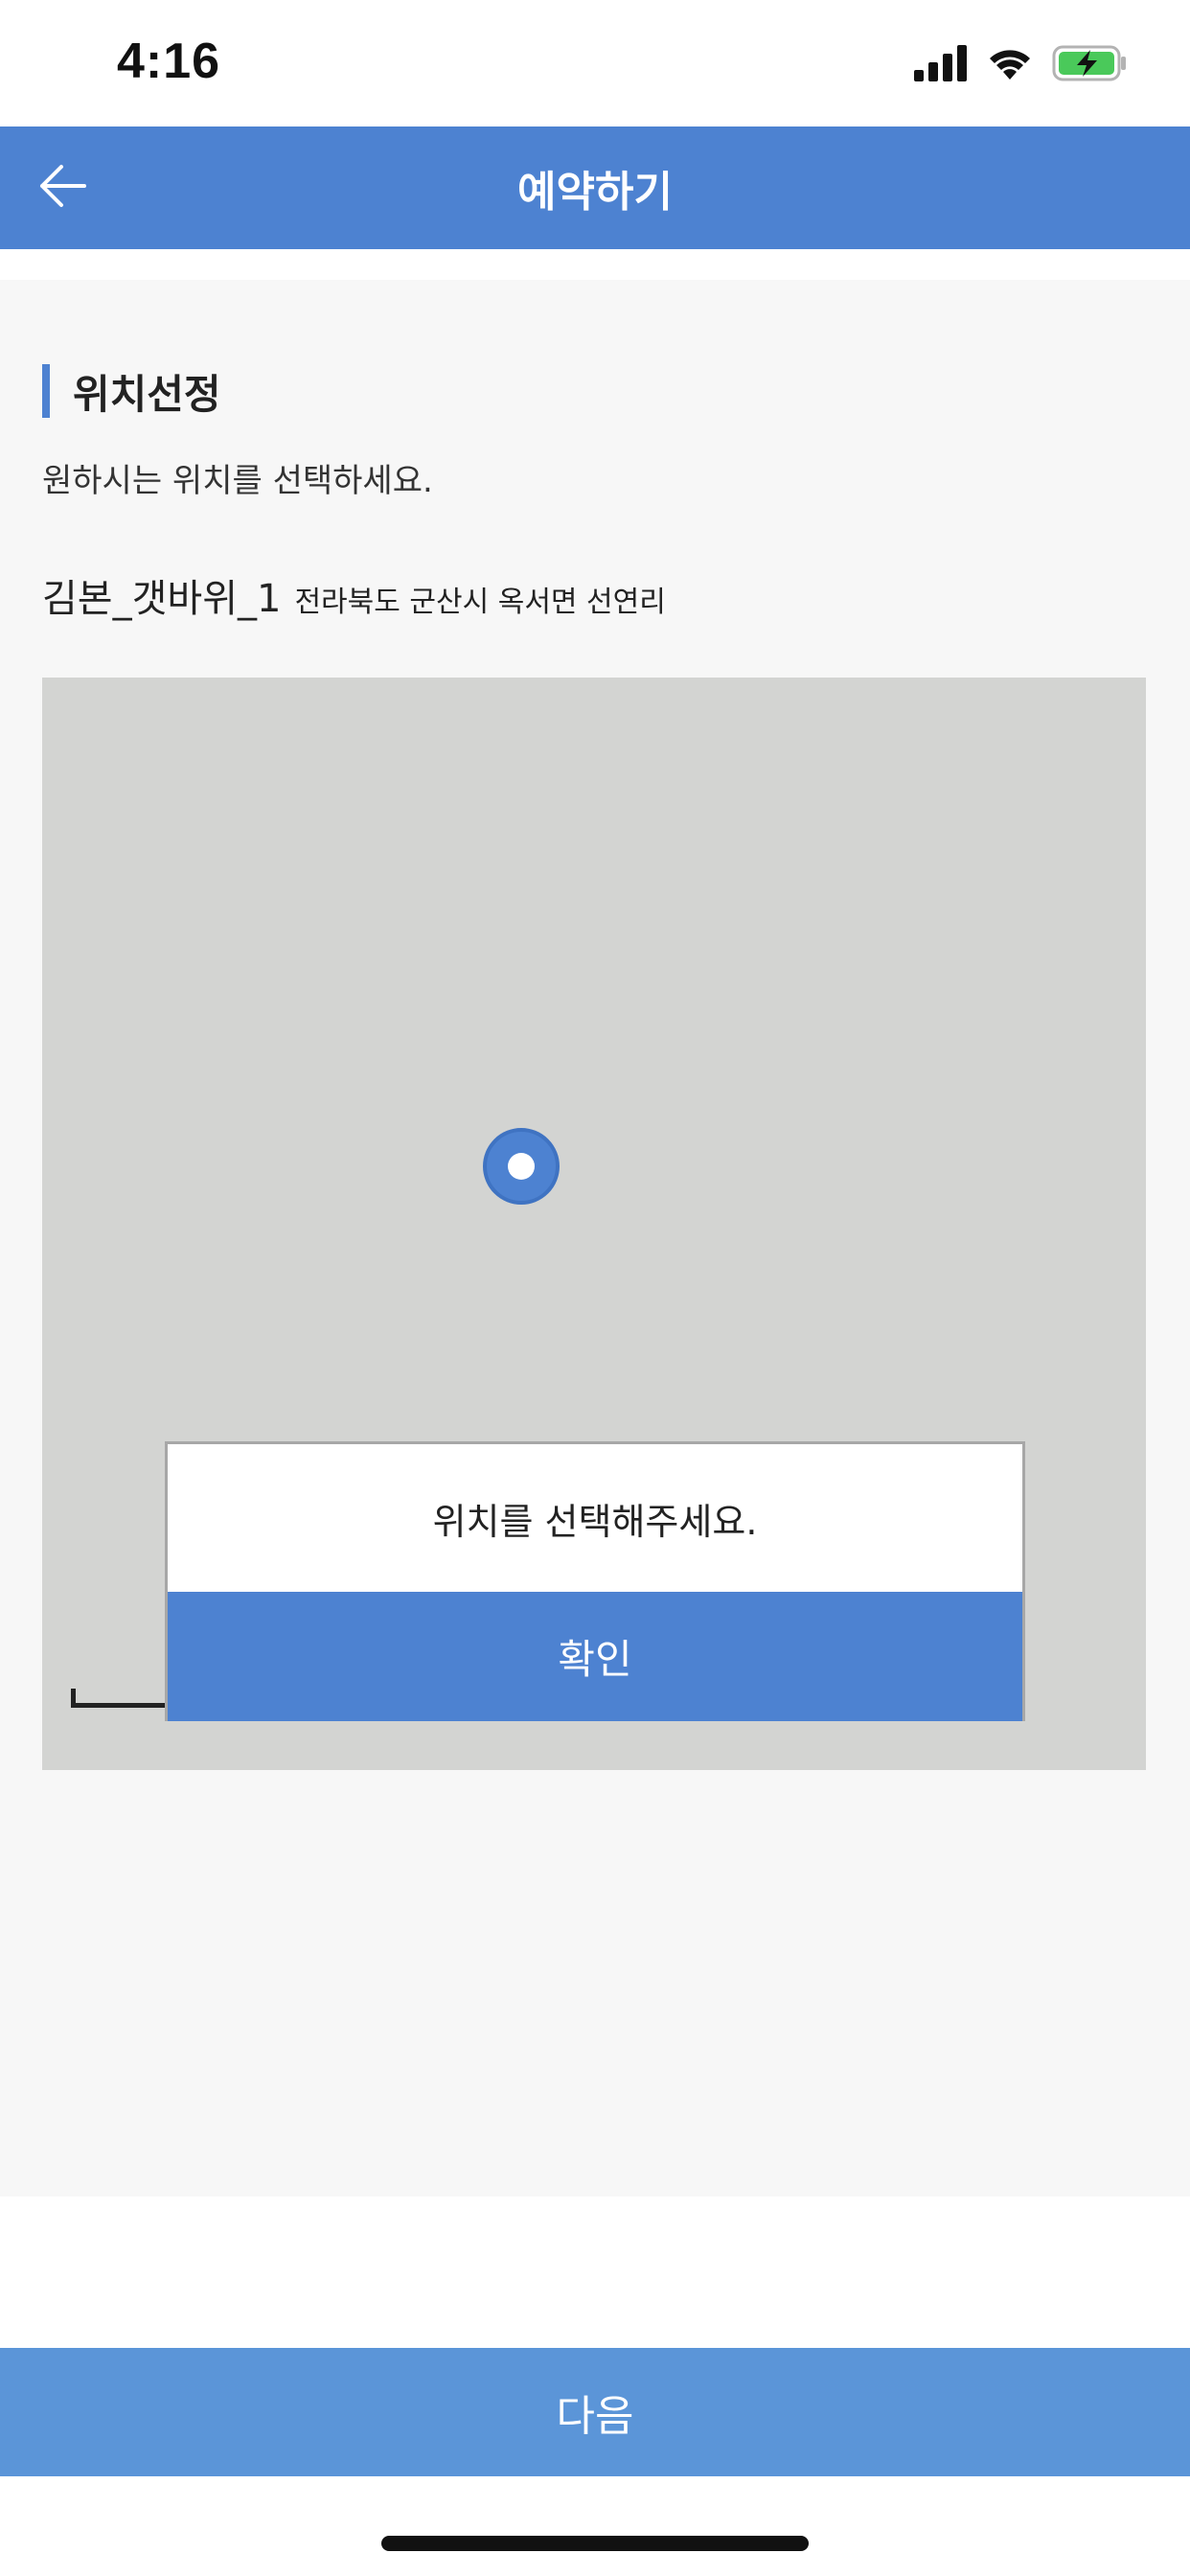 This screenshot has height=2576, width=1190. I want to click on status-bar: 4:16, so click(595, 63).